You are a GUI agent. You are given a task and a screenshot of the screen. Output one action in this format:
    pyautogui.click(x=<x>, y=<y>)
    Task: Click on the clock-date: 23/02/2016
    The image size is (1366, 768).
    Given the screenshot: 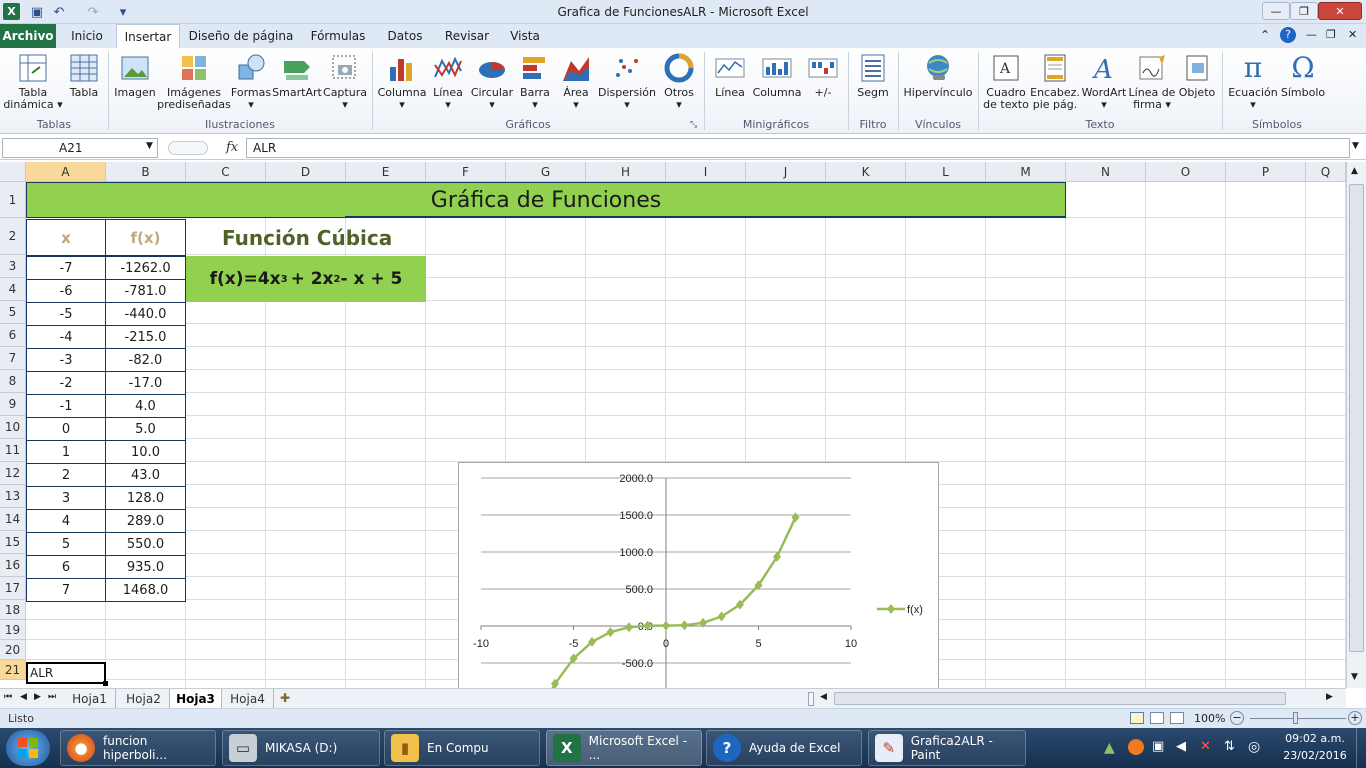 What is the action you would take?
    pyautogui.click(x=1315, y=755)
    